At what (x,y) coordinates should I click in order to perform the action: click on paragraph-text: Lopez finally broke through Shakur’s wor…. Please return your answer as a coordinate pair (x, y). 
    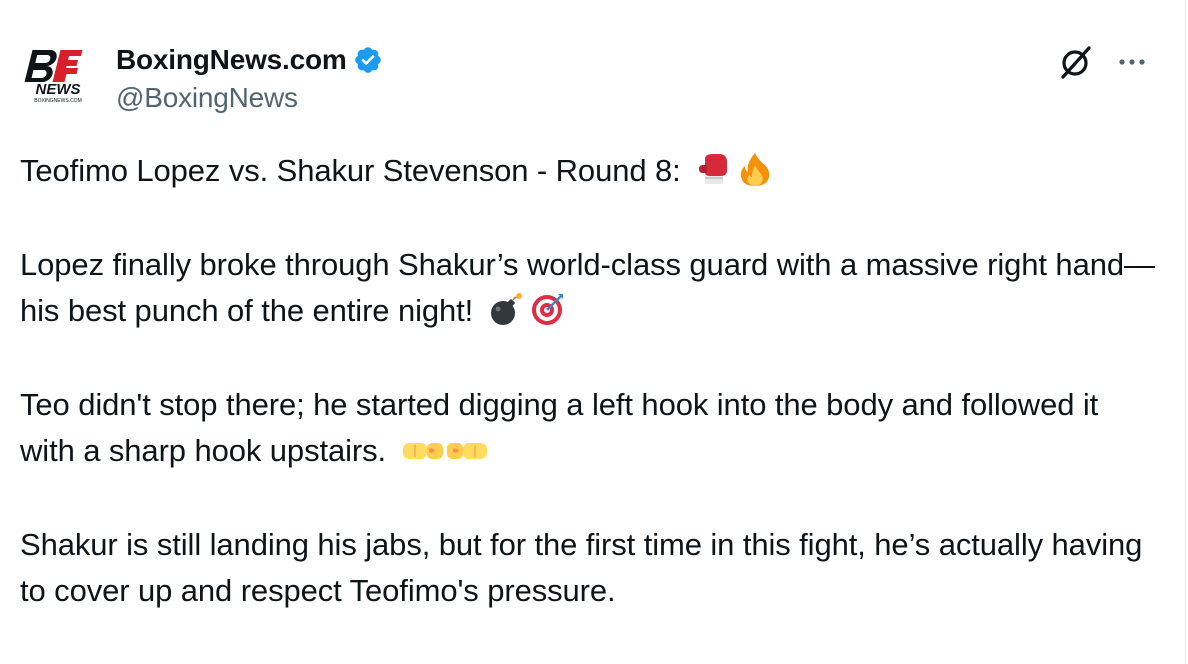
    Looking at the image, I should click on (587, 287).